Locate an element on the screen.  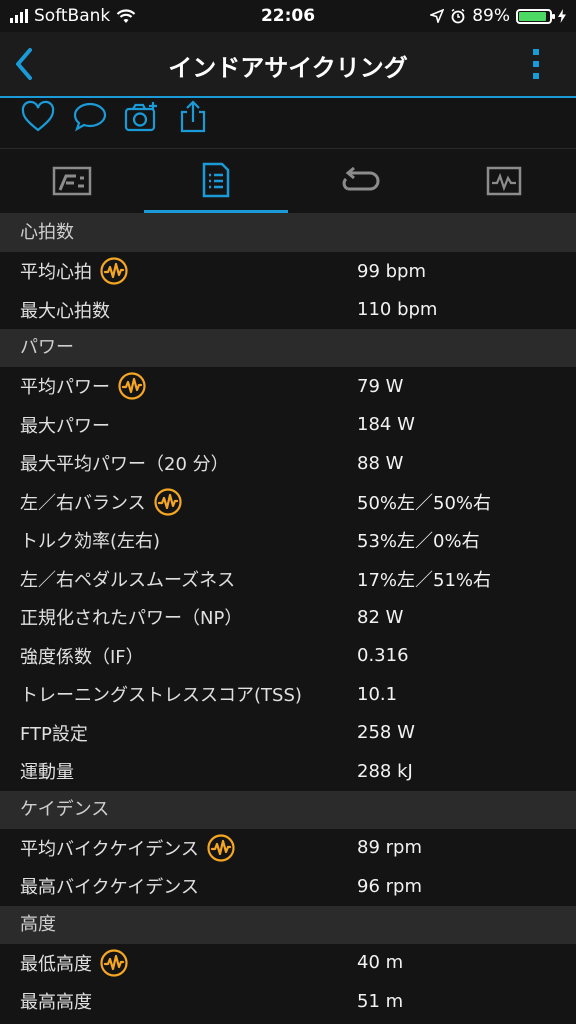
add-photo-icon is located at coordinates (141, 117).